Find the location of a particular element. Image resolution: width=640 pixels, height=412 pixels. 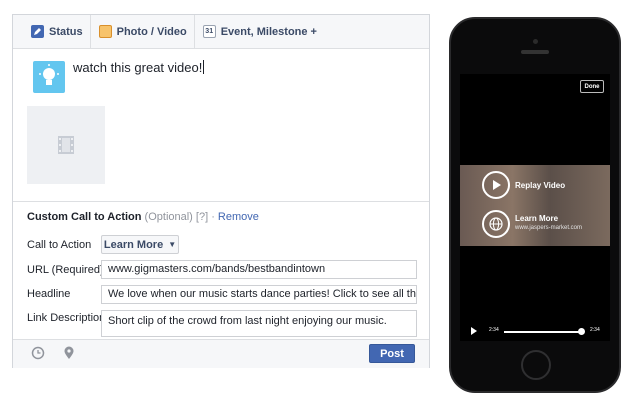

tab-status: Status is located at coordinates (56, 32).